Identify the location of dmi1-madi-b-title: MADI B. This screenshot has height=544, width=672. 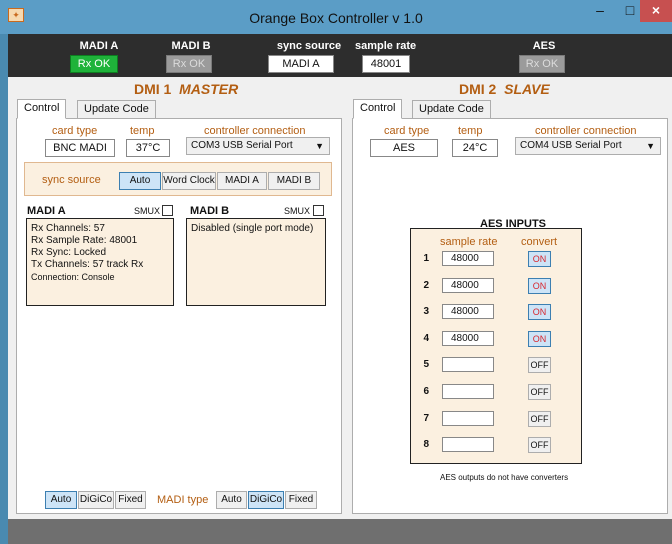
(210, 211).